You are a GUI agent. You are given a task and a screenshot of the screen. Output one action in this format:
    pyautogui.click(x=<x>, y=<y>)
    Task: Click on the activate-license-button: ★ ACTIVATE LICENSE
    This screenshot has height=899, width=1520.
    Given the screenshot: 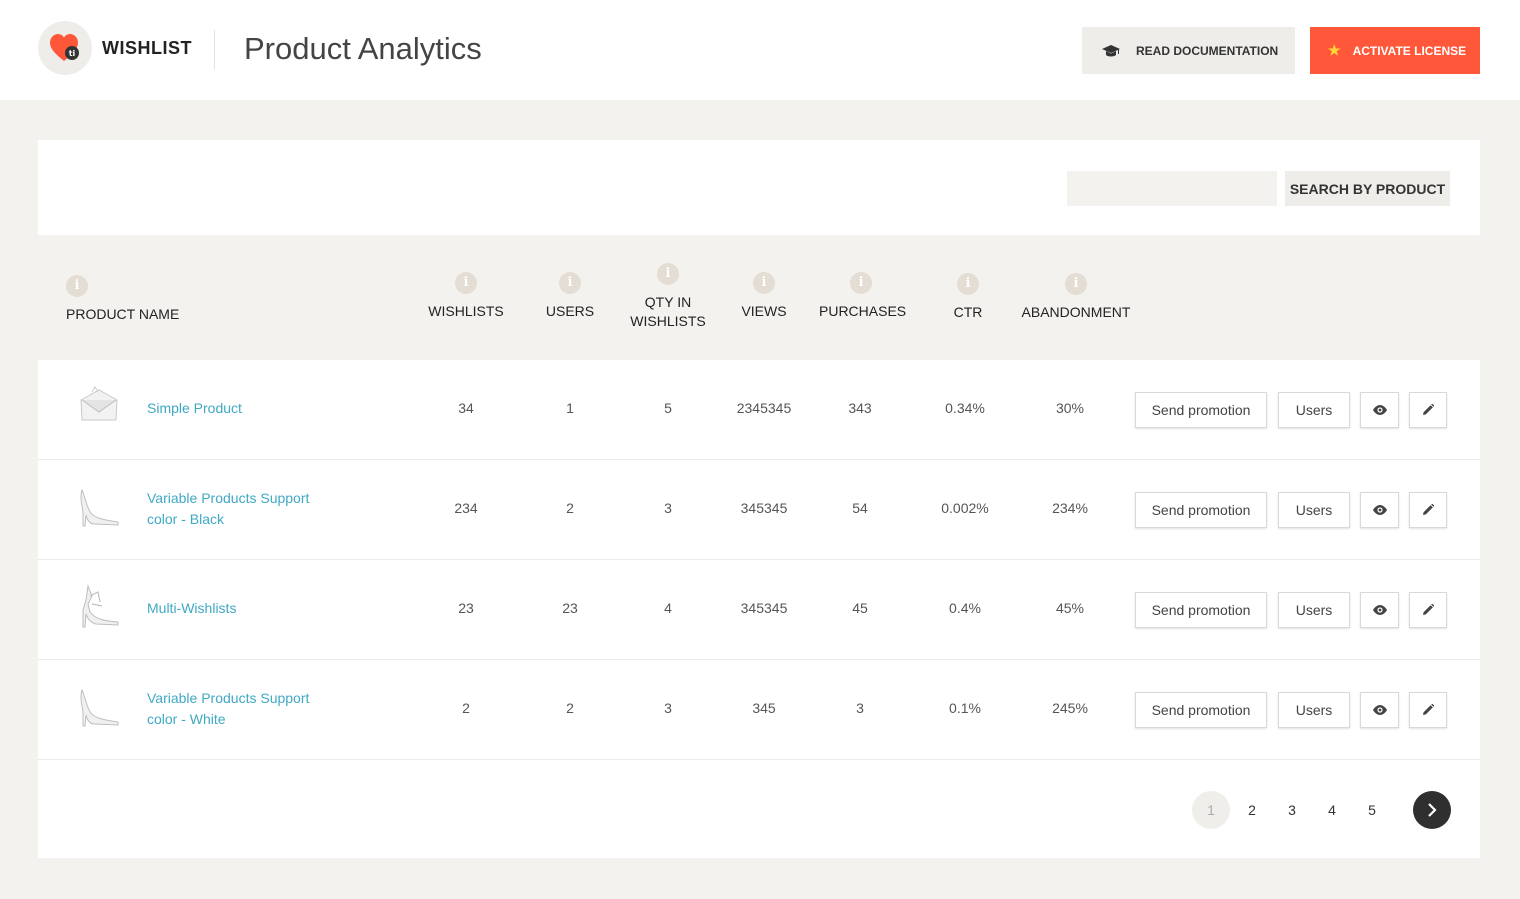 What is the action you would take?
    pyautogui.click(x=1395, y=50)
    